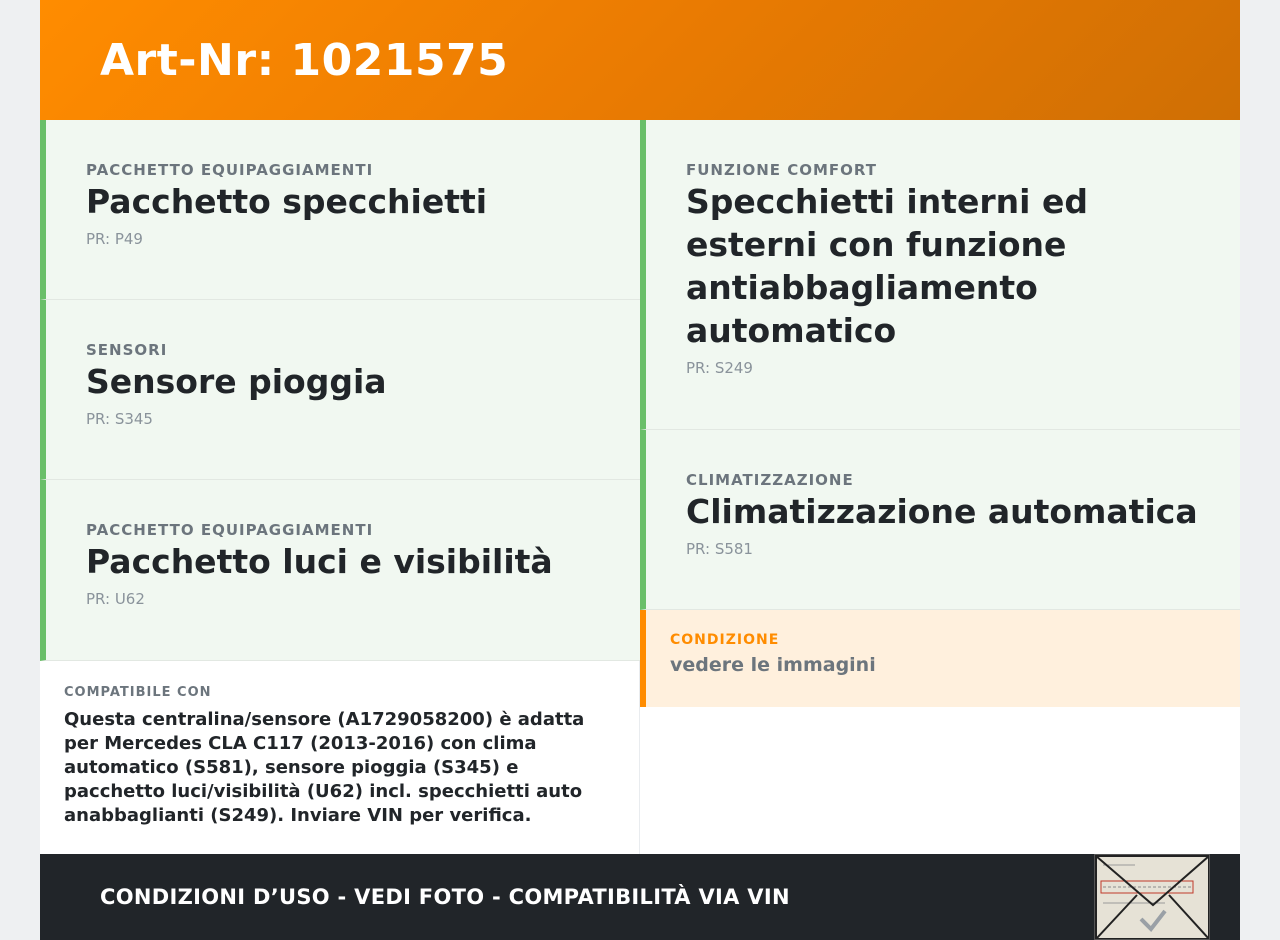  Describe the element at coordinates (719, 549) in the screenshot. I see `feature-pr-code: PR: S581` at that location.